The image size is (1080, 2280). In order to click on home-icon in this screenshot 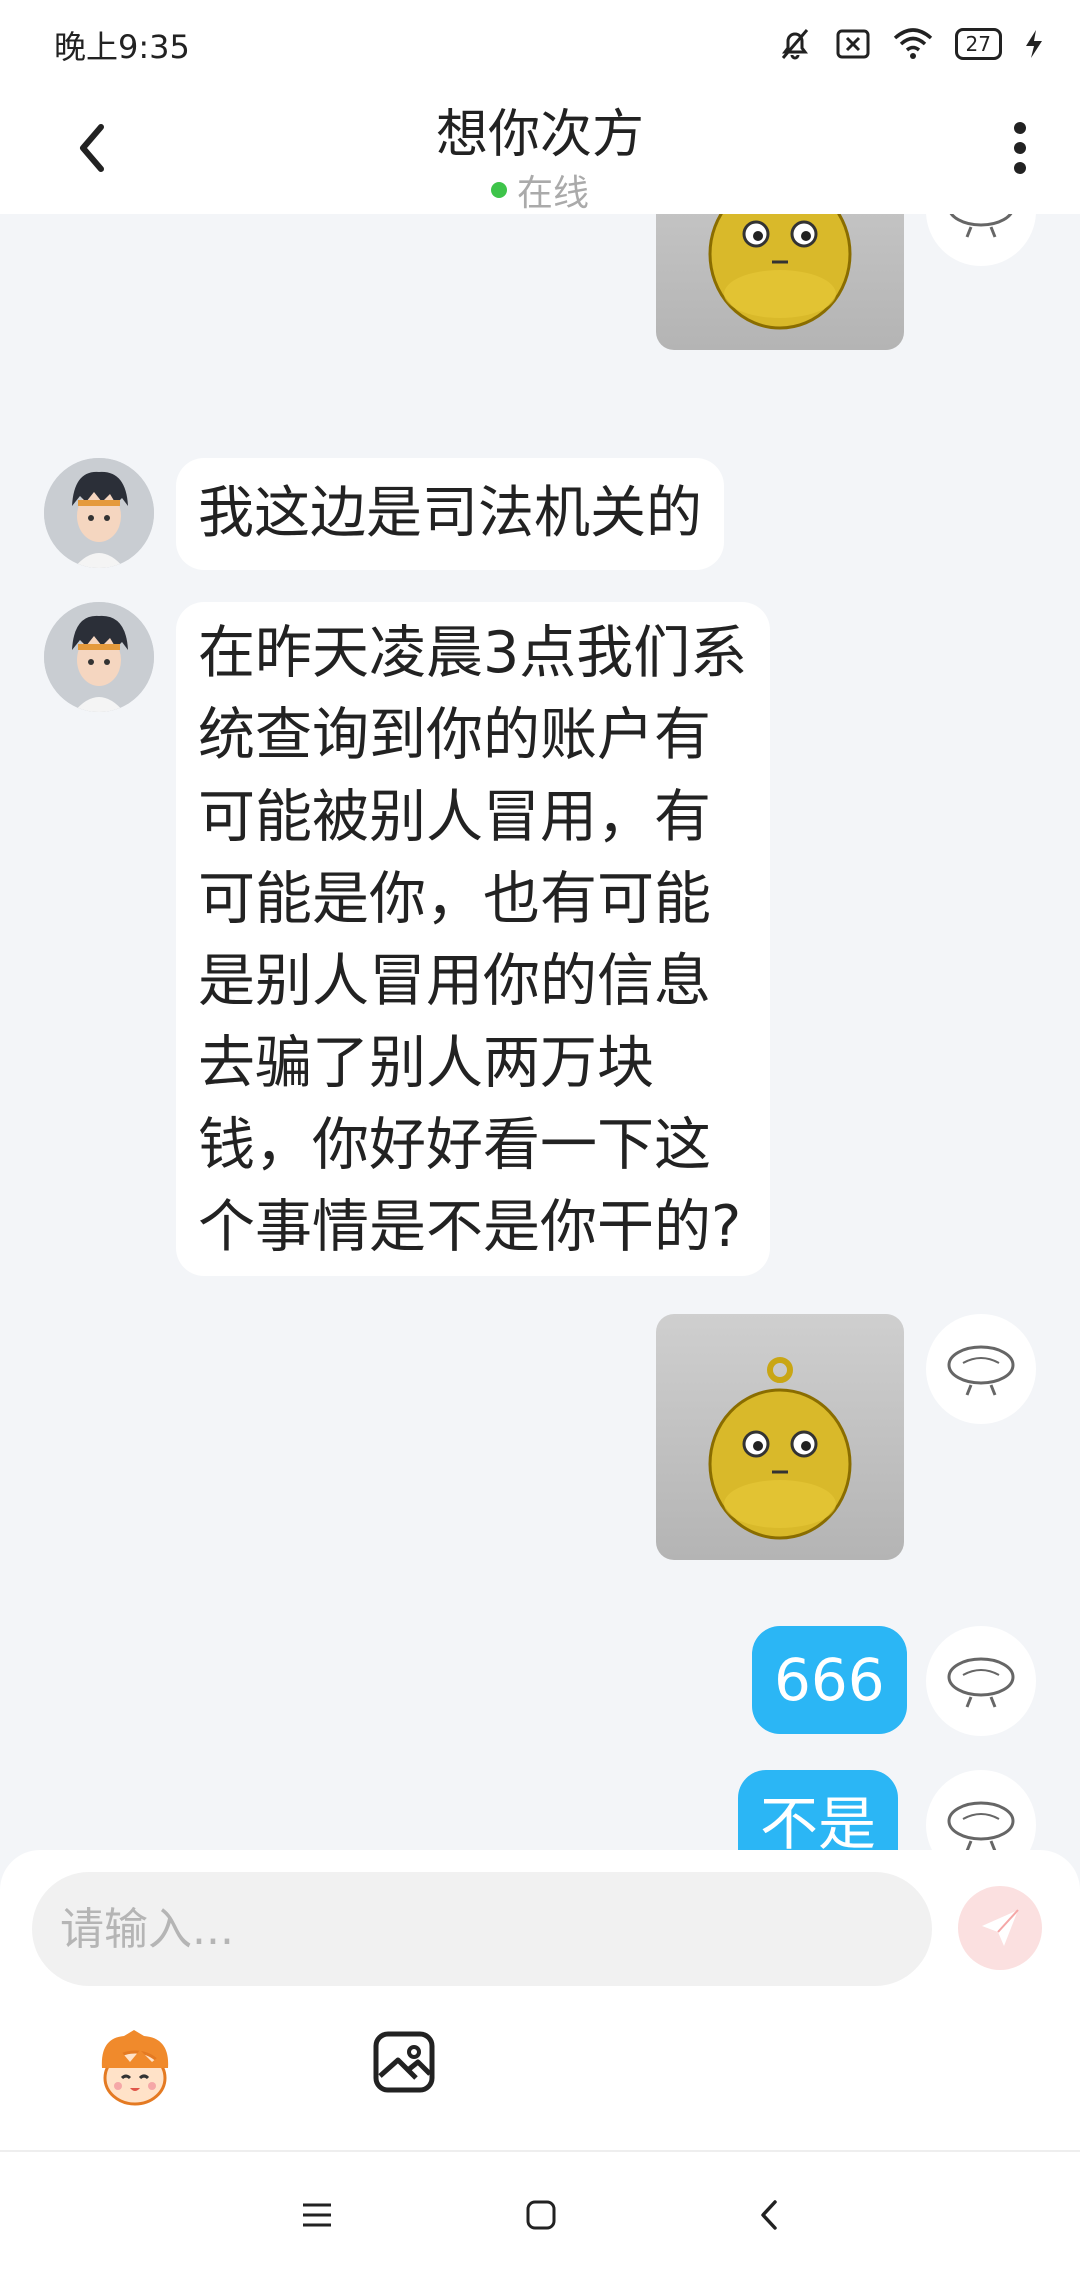, I will do `click(541, 2215)`.